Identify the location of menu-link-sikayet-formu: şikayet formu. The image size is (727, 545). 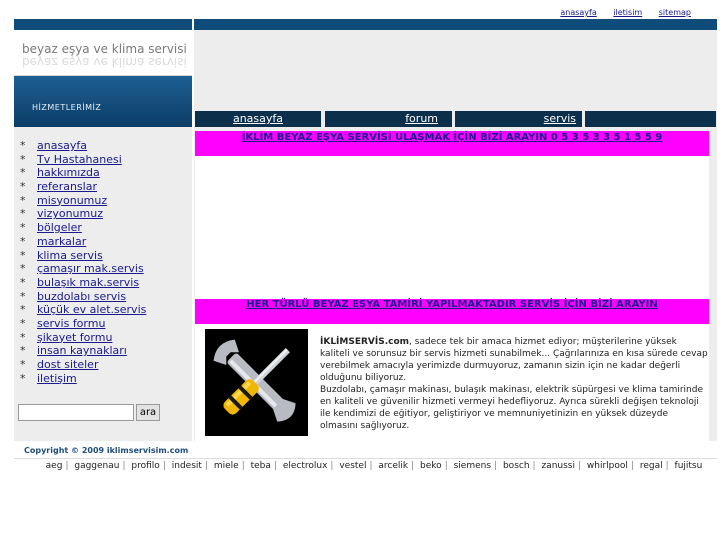
(74, 337).